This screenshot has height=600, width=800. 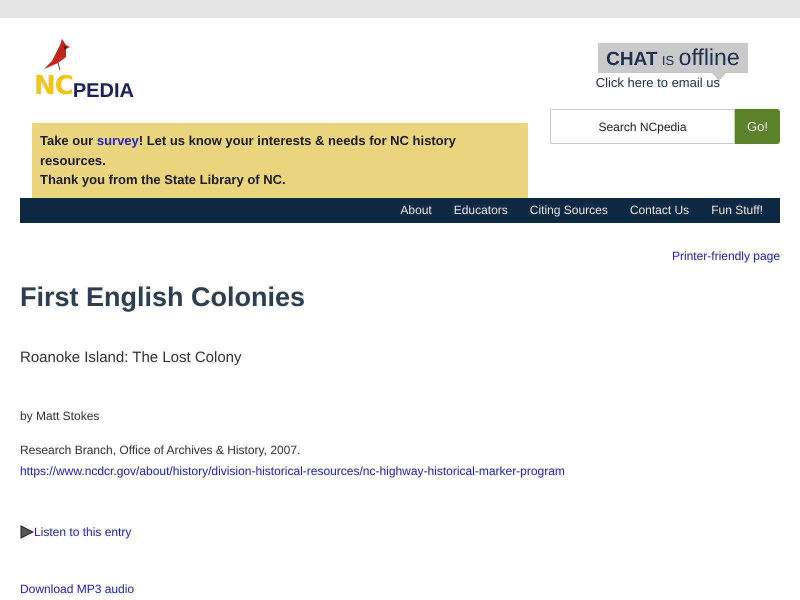 What do you see at coordinates (659, 210) in the screenshot?
I see `nav-link: Contact Us` at bounding box center [659, 210].